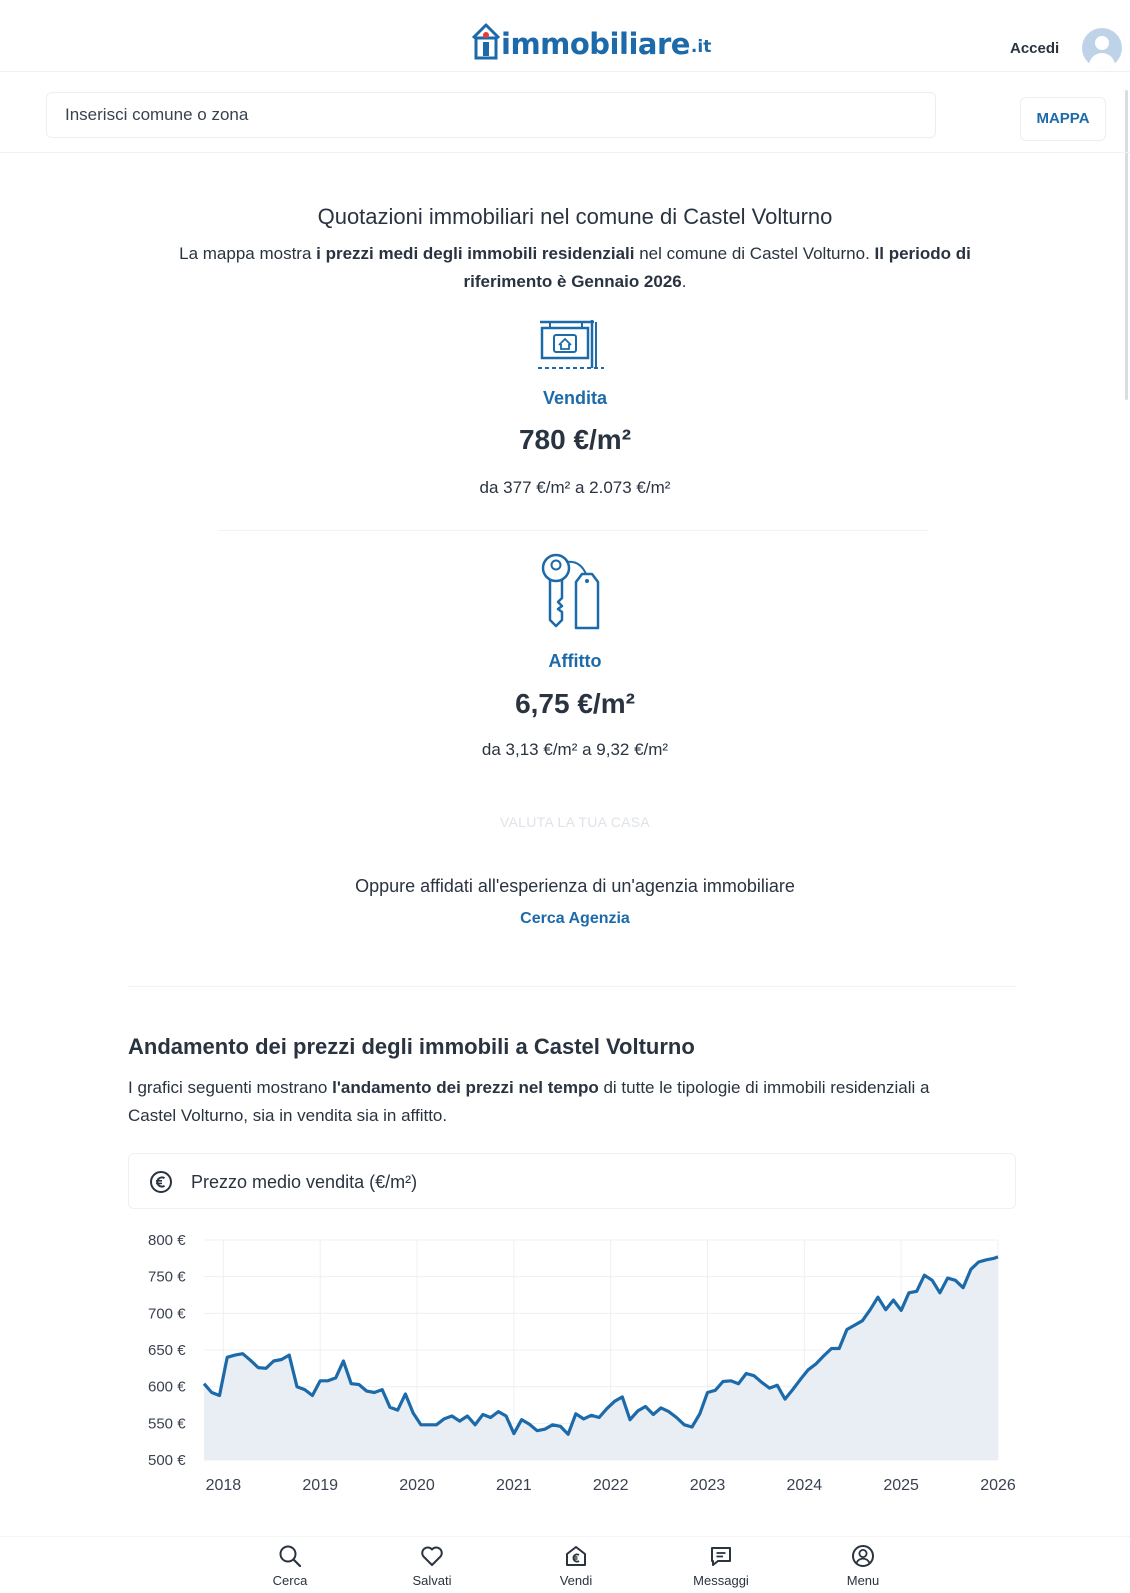 Image resolution: width=1130 pixels, height=1593 pixels. I want to click on x-tick-label: 2019, so click(320, 1485).